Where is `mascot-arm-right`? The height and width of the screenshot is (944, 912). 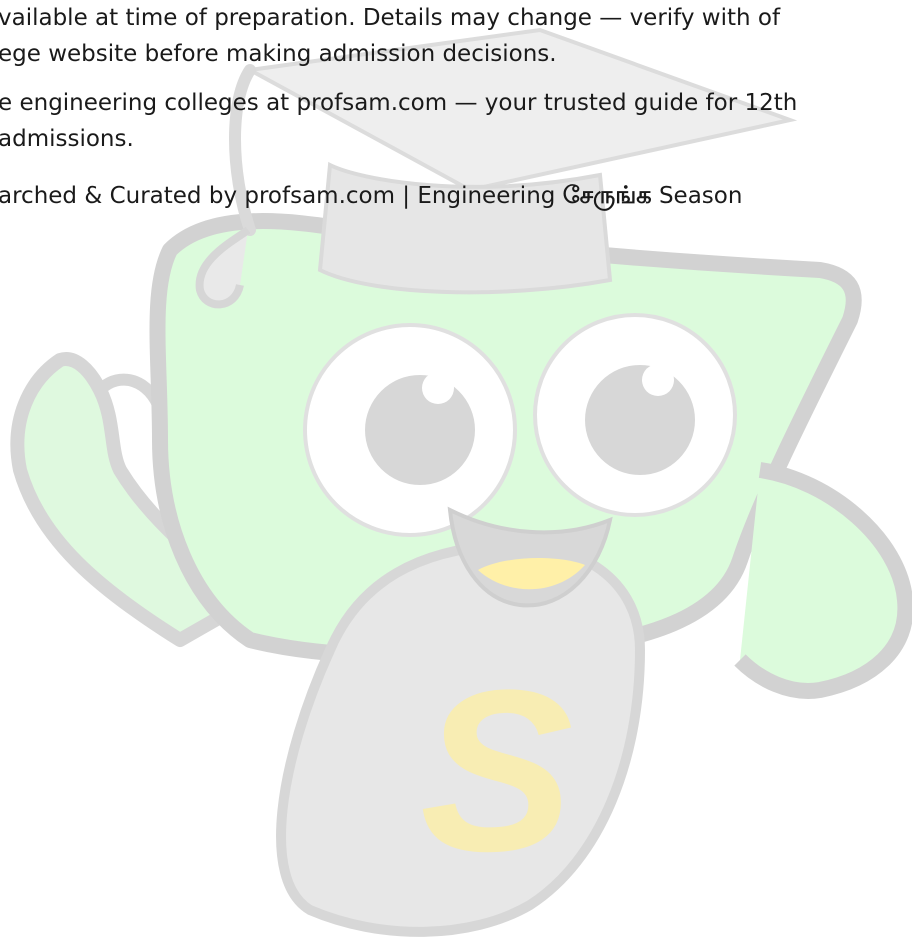
mascot-arm-right is located at coordinates (823, 580).